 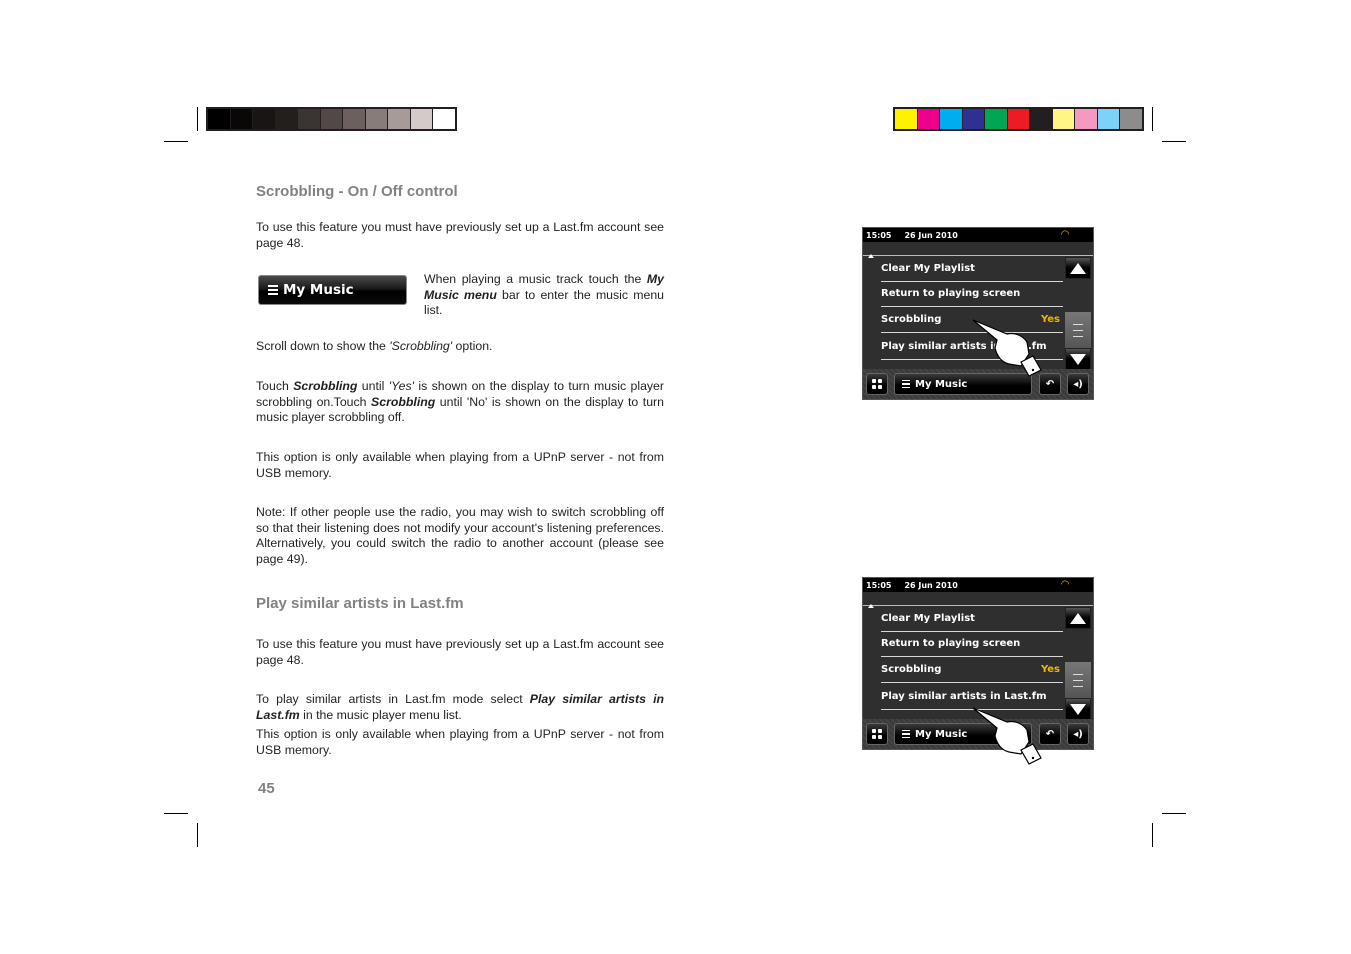 What do you see at coordinates (323, 346) in the screenshot?
I see `text: Scroll down to show the` at bounding box center [323, 346].